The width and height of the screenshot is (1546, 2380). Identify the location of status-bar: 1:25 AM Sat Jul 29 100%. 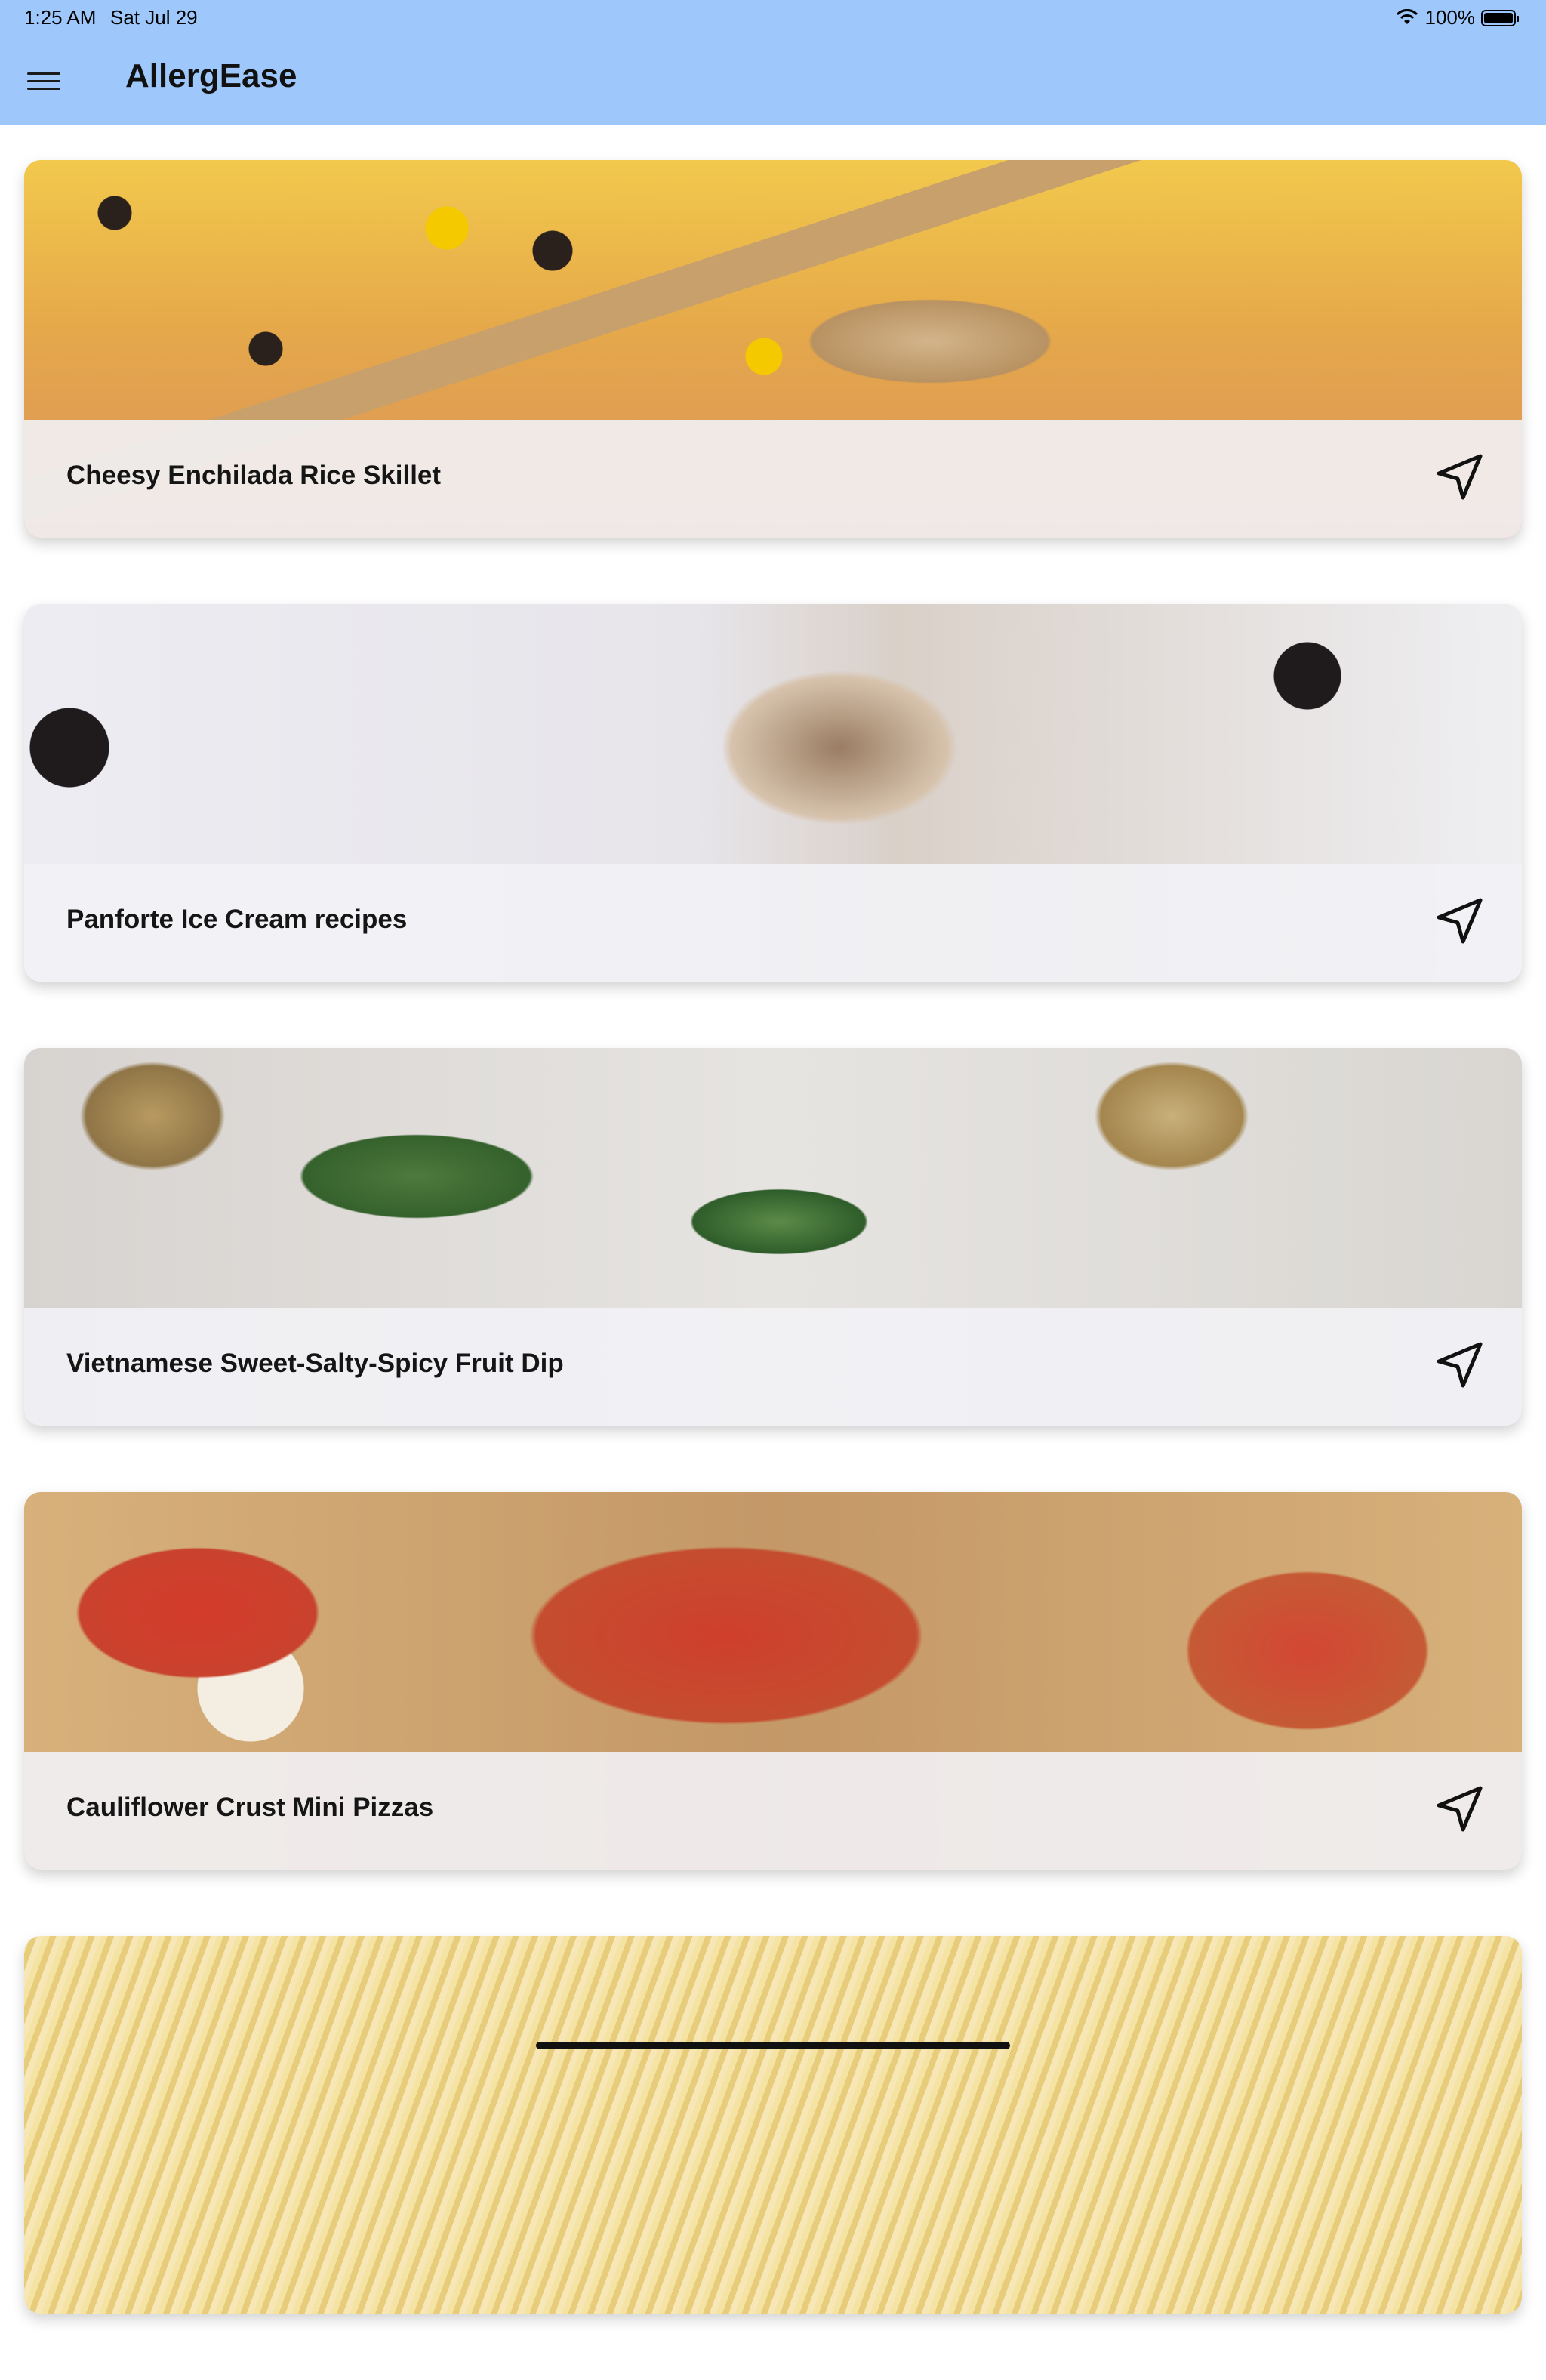
(773, 16).